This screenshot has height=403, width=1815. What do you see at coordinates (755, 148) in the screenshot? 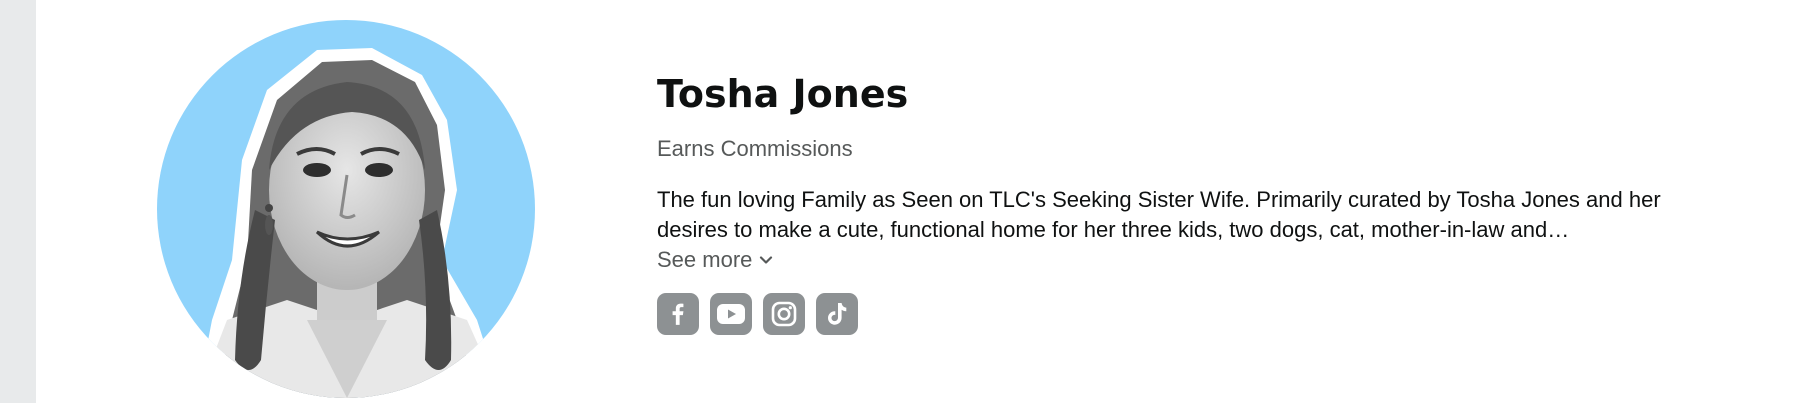
I see `earns-commissions-label: Earns Commissions` at bounding box center [755, 148].